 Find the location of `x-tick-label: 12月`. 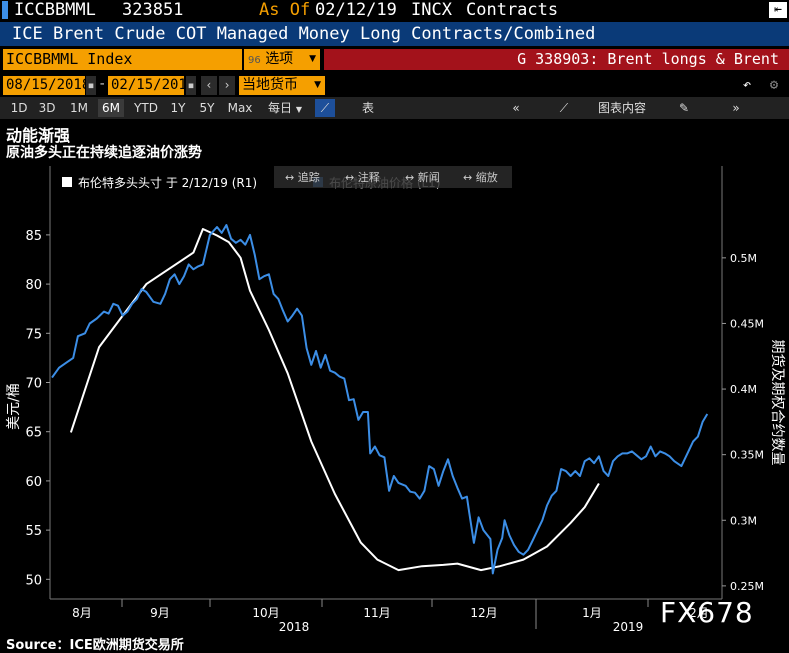

x-tick-label: 12月 is located at coordinates (483, 613).